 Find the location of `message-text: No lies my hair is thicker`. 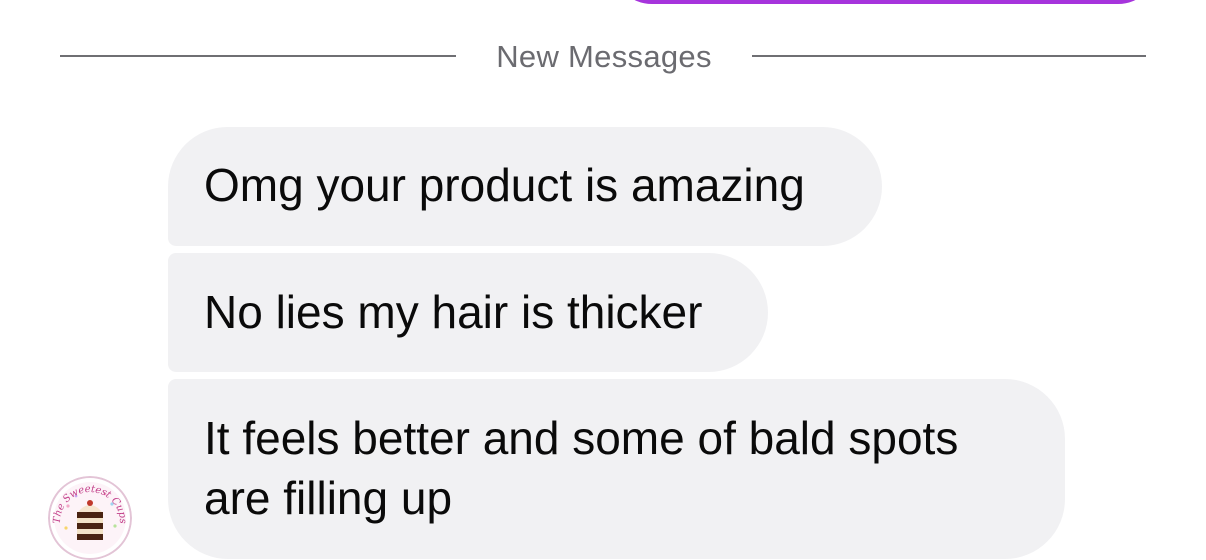

message-text: No lies my hair is thicker is located at coordinates (453, 312).